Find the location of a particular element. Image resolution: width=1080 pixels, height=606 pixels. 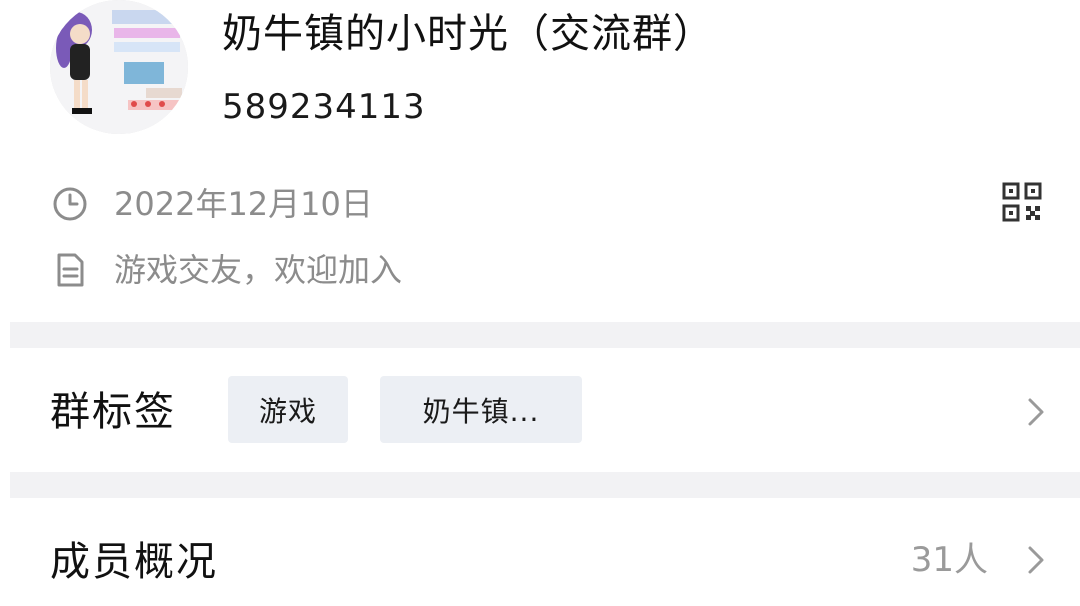

description-row: 游戏交友，欢迎加入 is located at coordinates (226, 270).